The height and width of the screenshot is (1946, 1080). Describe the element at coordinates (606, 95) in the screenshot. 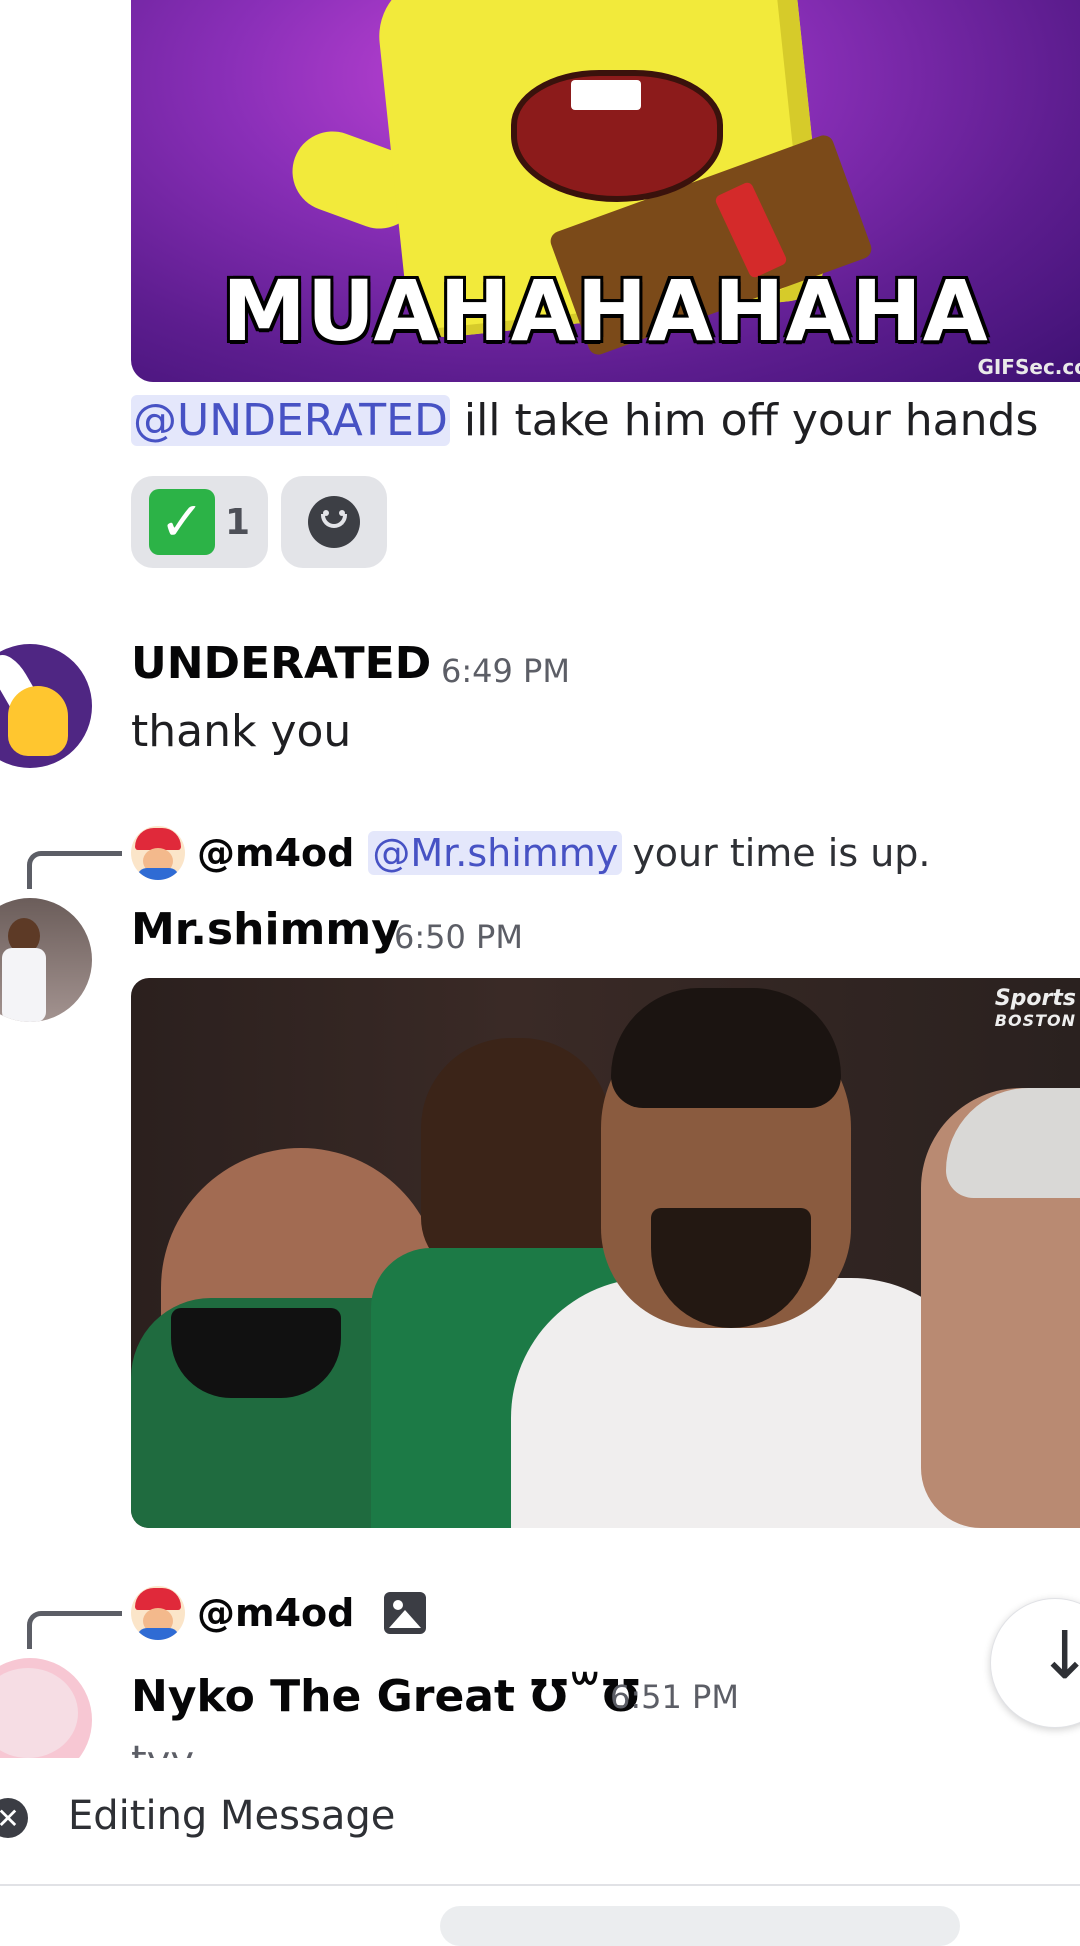

I see `gif-teeth` at that location.